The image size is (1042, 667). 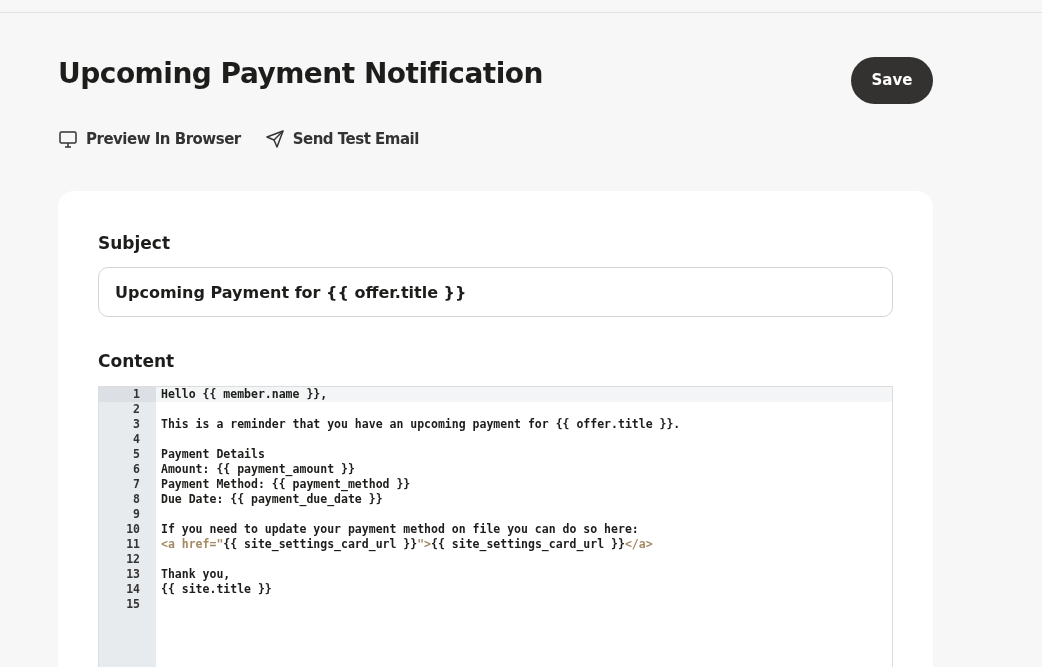 I want to click on save-button: Save, so click(x=892, y=80).